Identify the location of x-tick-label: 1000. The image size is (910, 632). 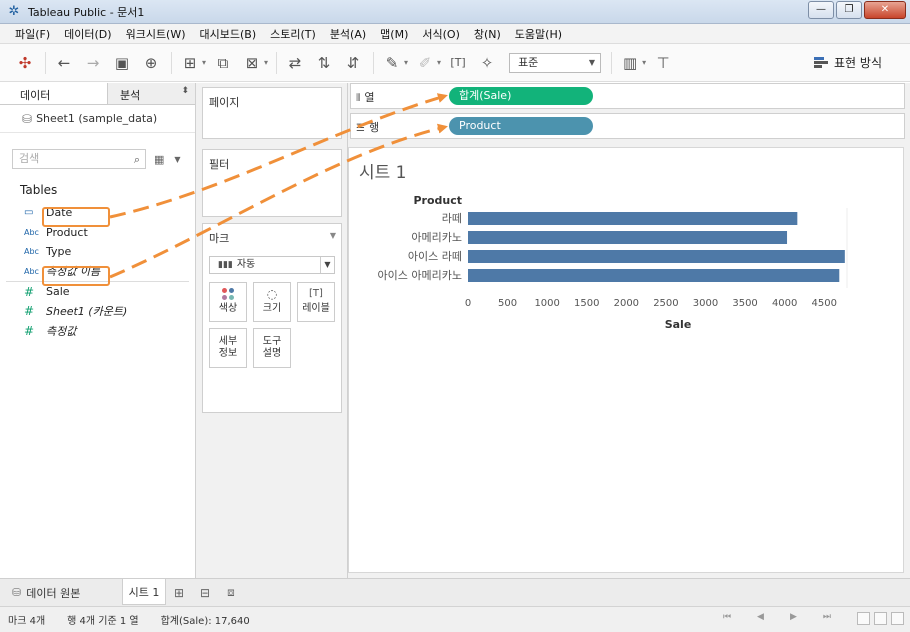
(546, 303).